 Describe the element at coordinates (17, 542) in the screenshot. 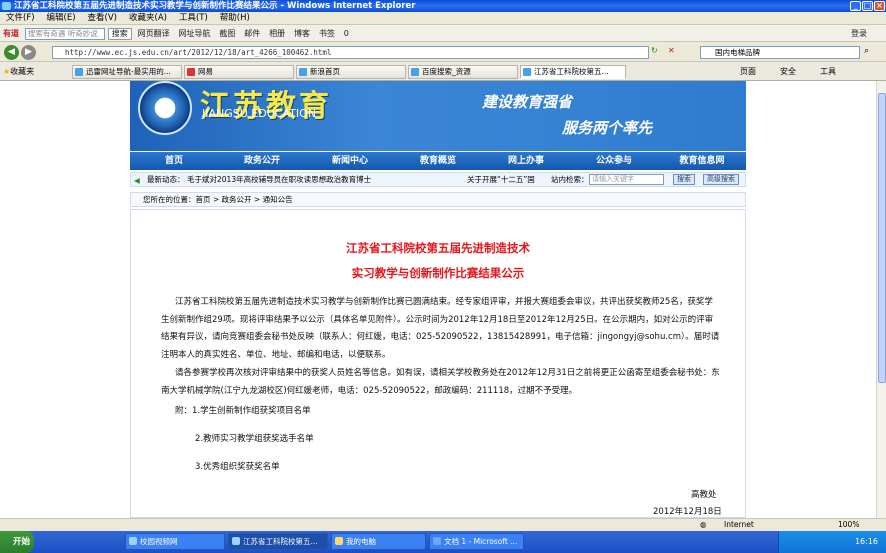

I see `start-button: 开始` at that location.